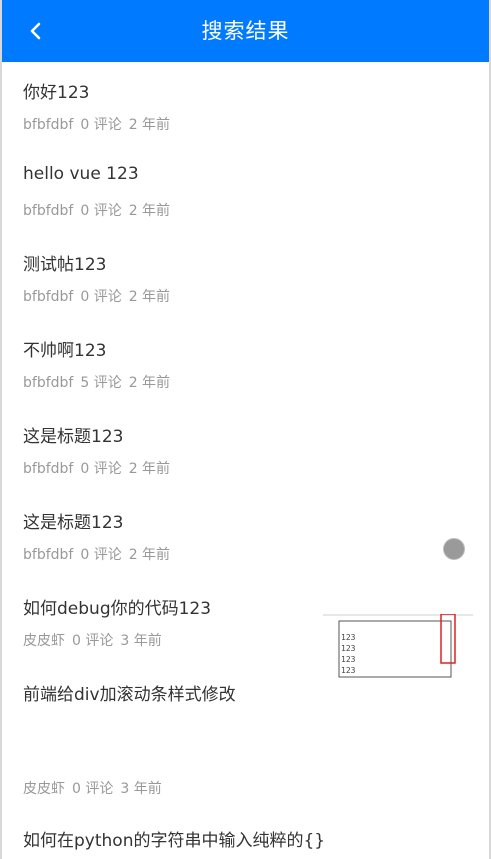  I want to click on result-item: 不帅啊123 bfbfdbf 5 评论 2 年前, so click(245, 363).